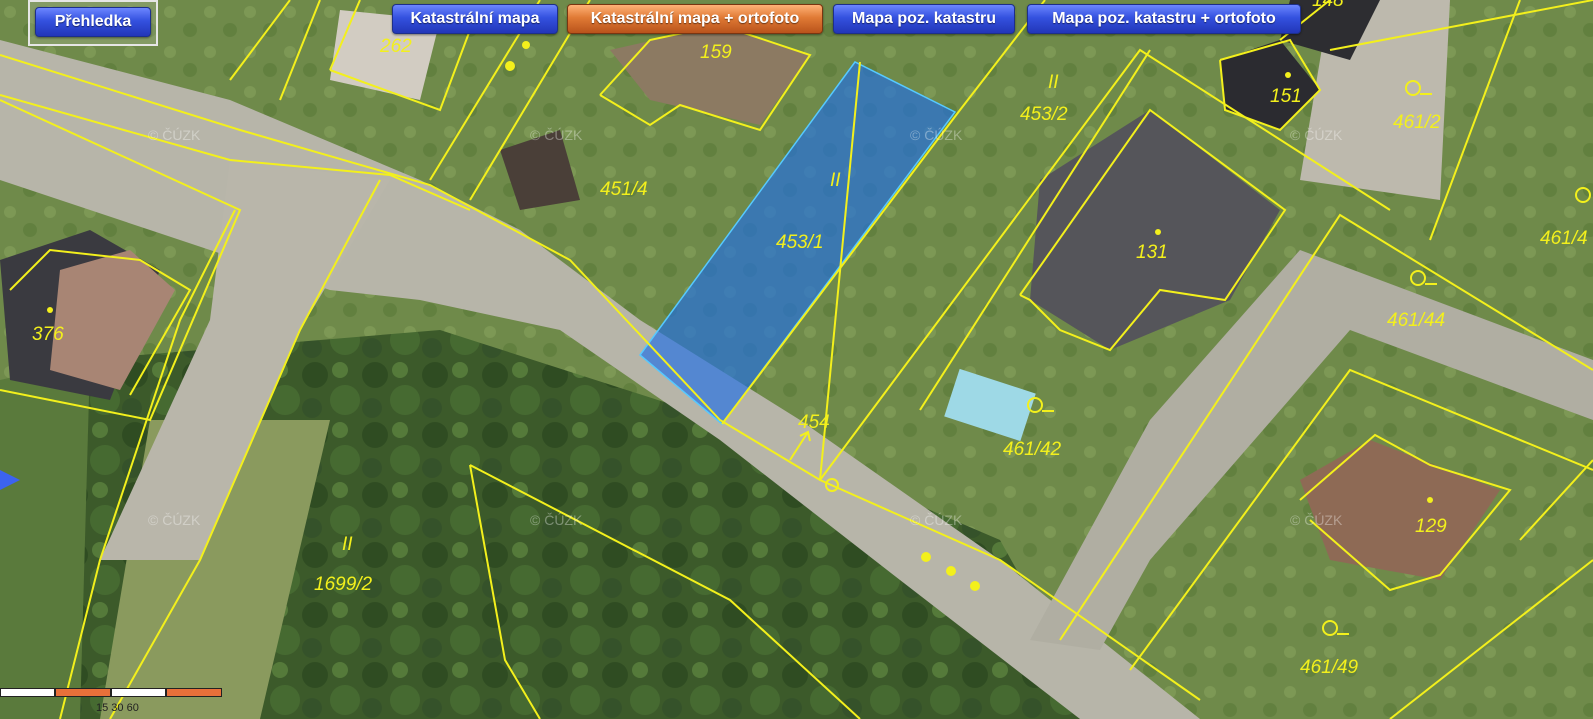 This screenshot has width=1593, height=719. Describe the element at coordinates (1431, 526) in the screenshot. I see `parcel-label: 129` at that location.